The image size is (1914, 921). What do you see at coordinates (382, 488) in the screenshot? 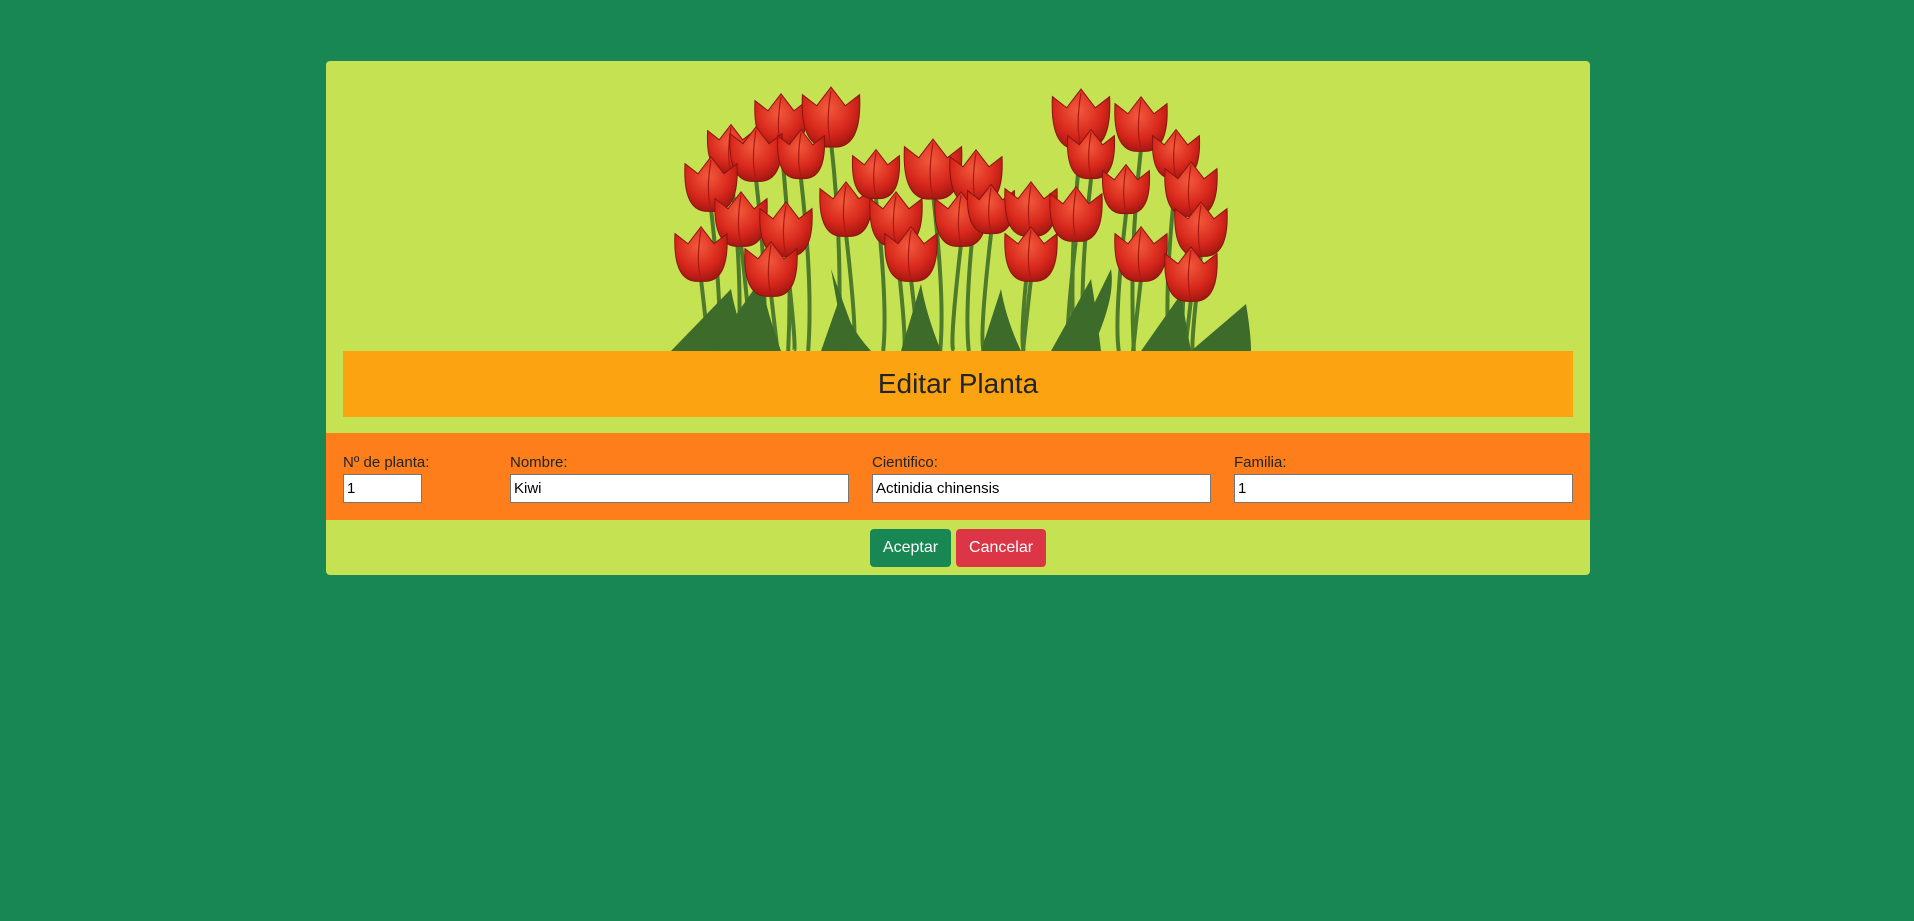
I see `plant-number-input` at bounding box center [382, 488].